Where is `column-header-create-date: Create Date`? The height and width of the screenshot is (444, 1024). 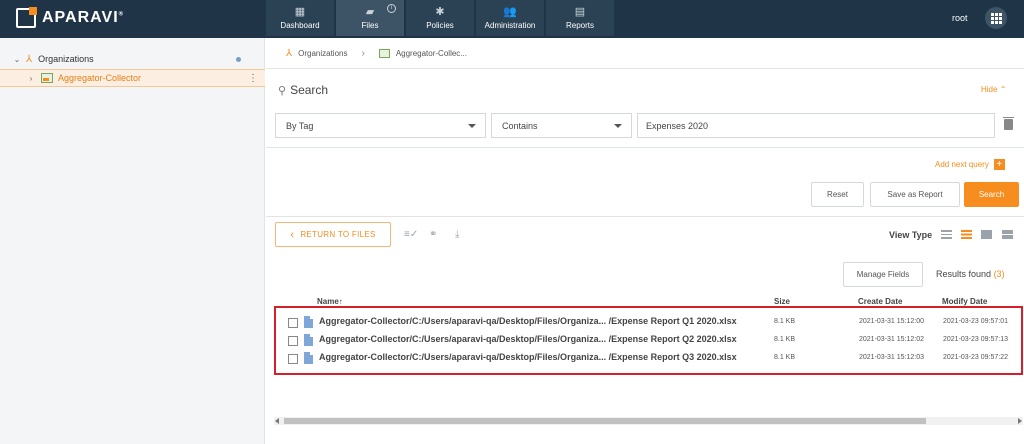 column-header-create-date: Create Date is located at coordinates (880, 301).